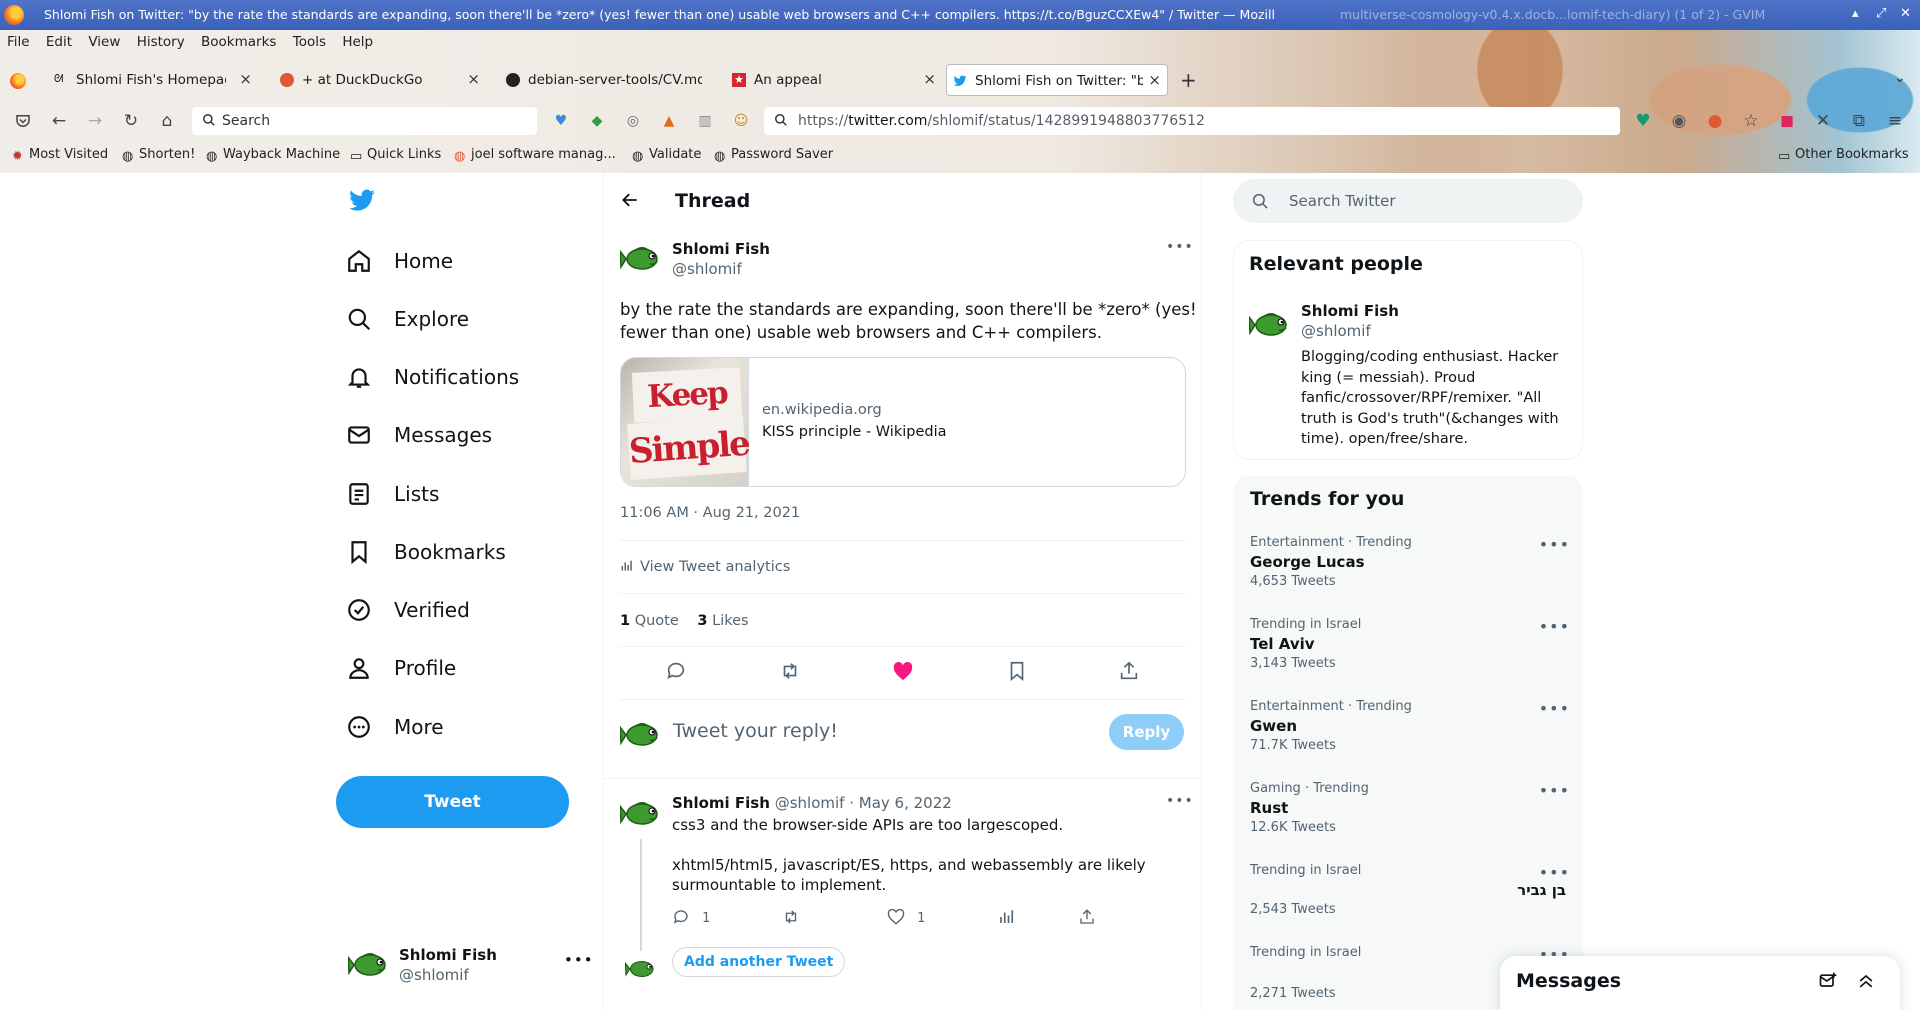 This screenshot has height=1010, width=1920. I want to click on more-dots-icon: •••, so click(579, 960).